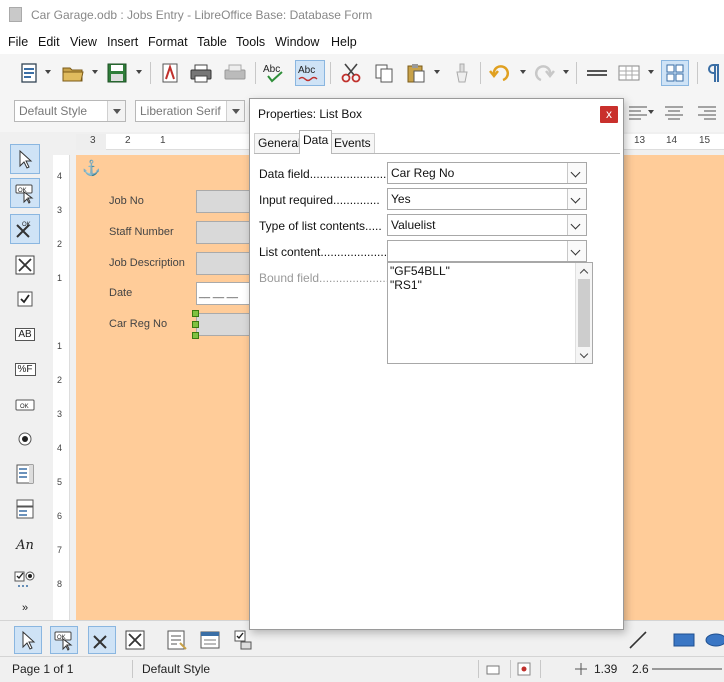 The width and height of the screenshot is (724, 682). I want to click on scroll-down-icon, so click(584, 354).